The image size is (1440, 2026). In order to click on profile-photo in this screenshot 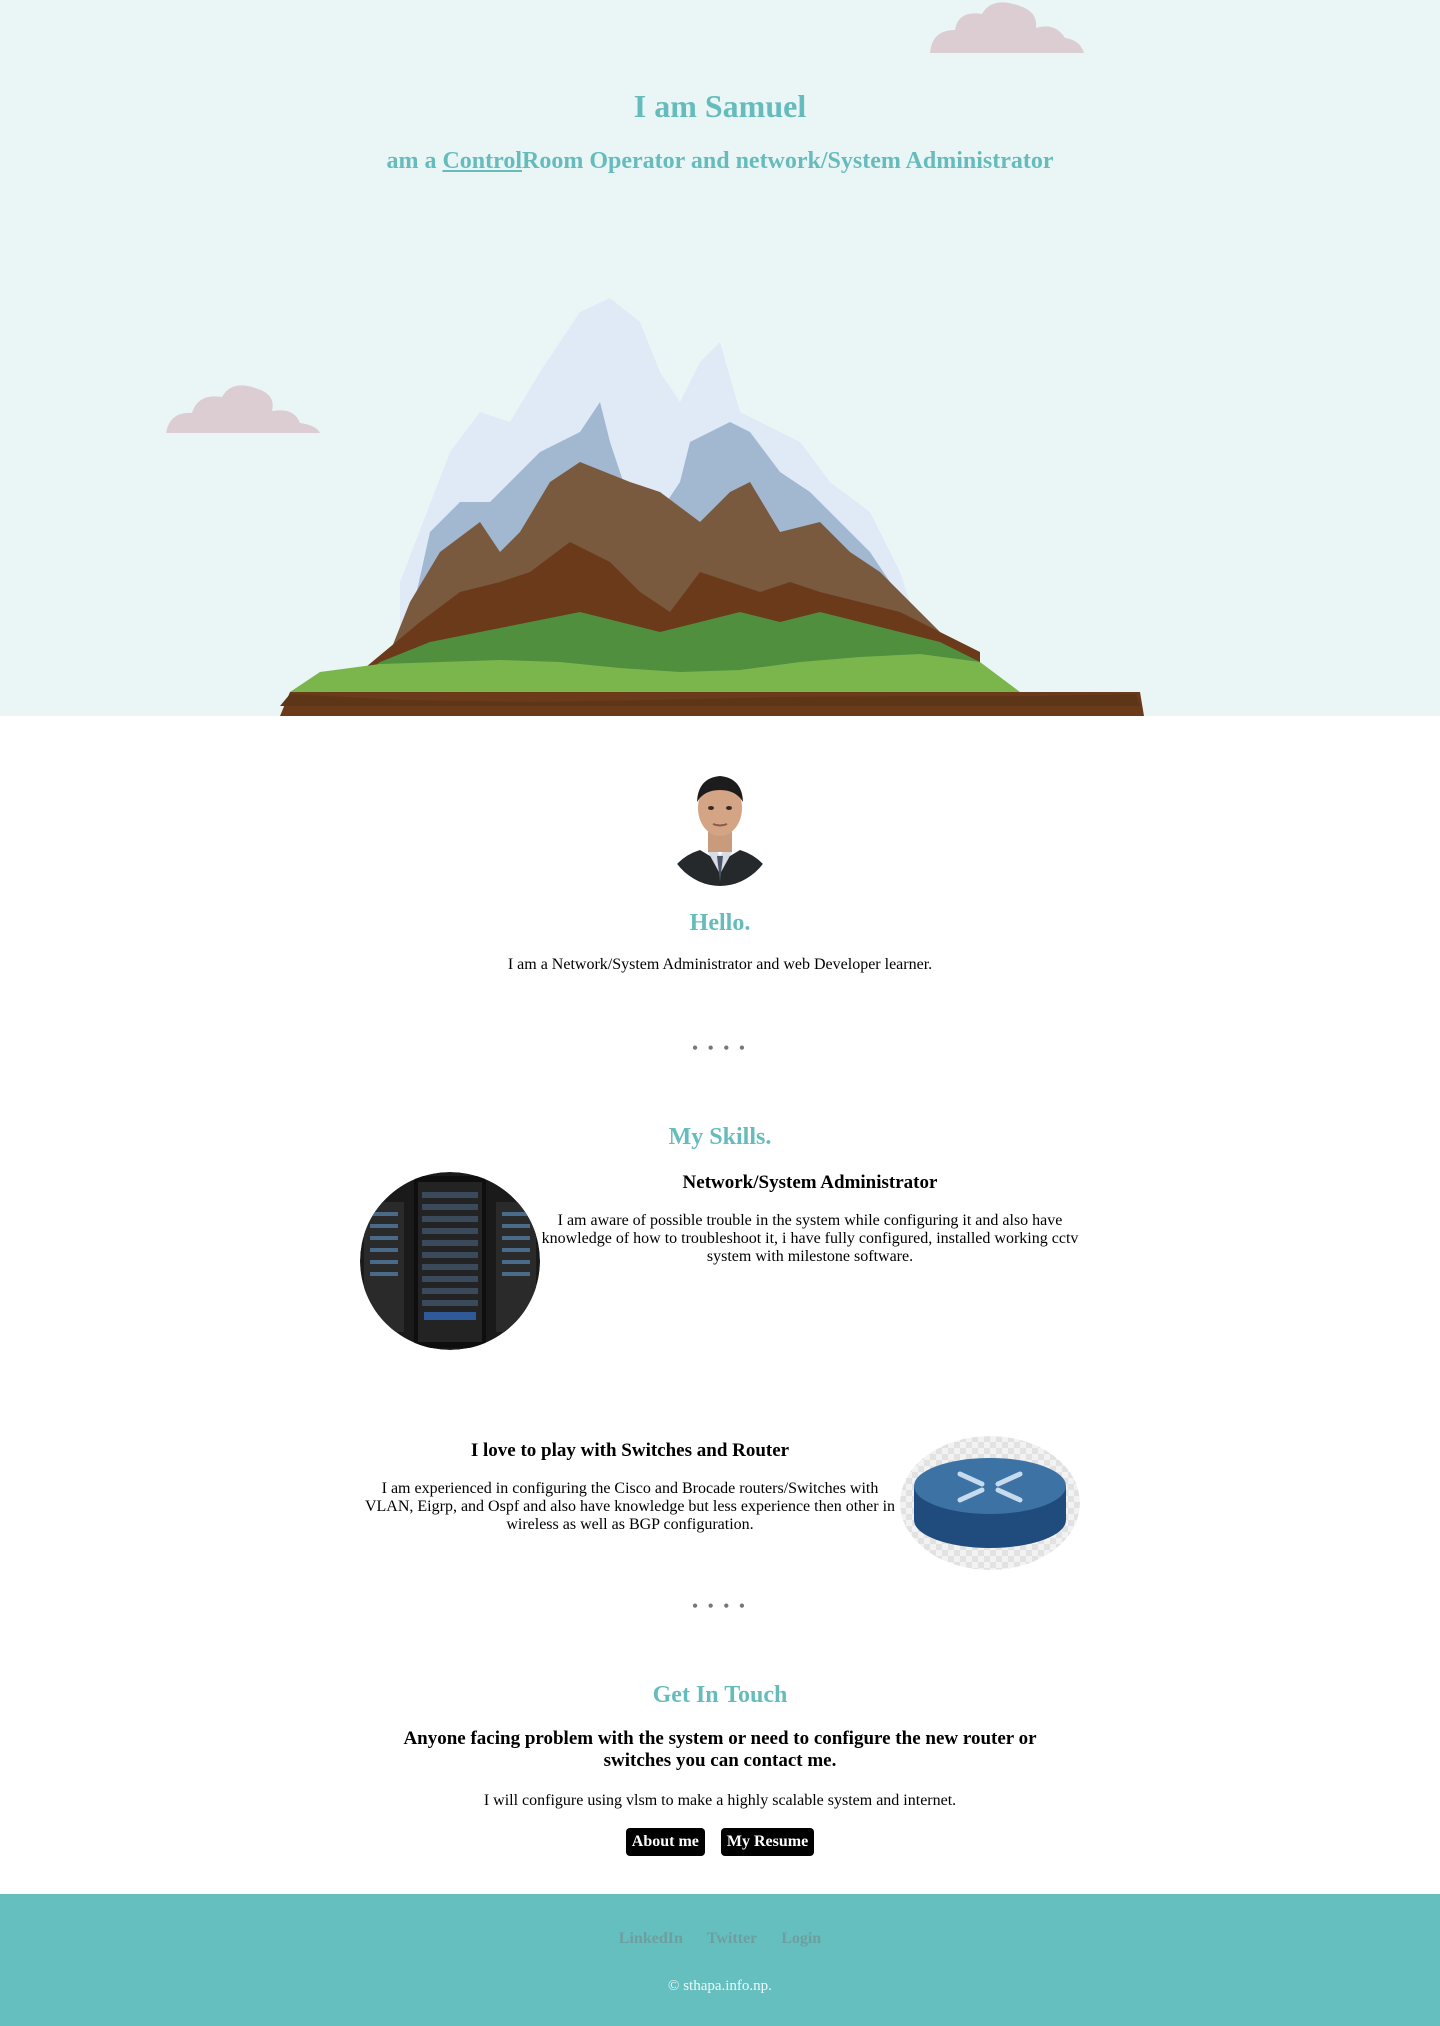, I will do `click(720, 824)`.